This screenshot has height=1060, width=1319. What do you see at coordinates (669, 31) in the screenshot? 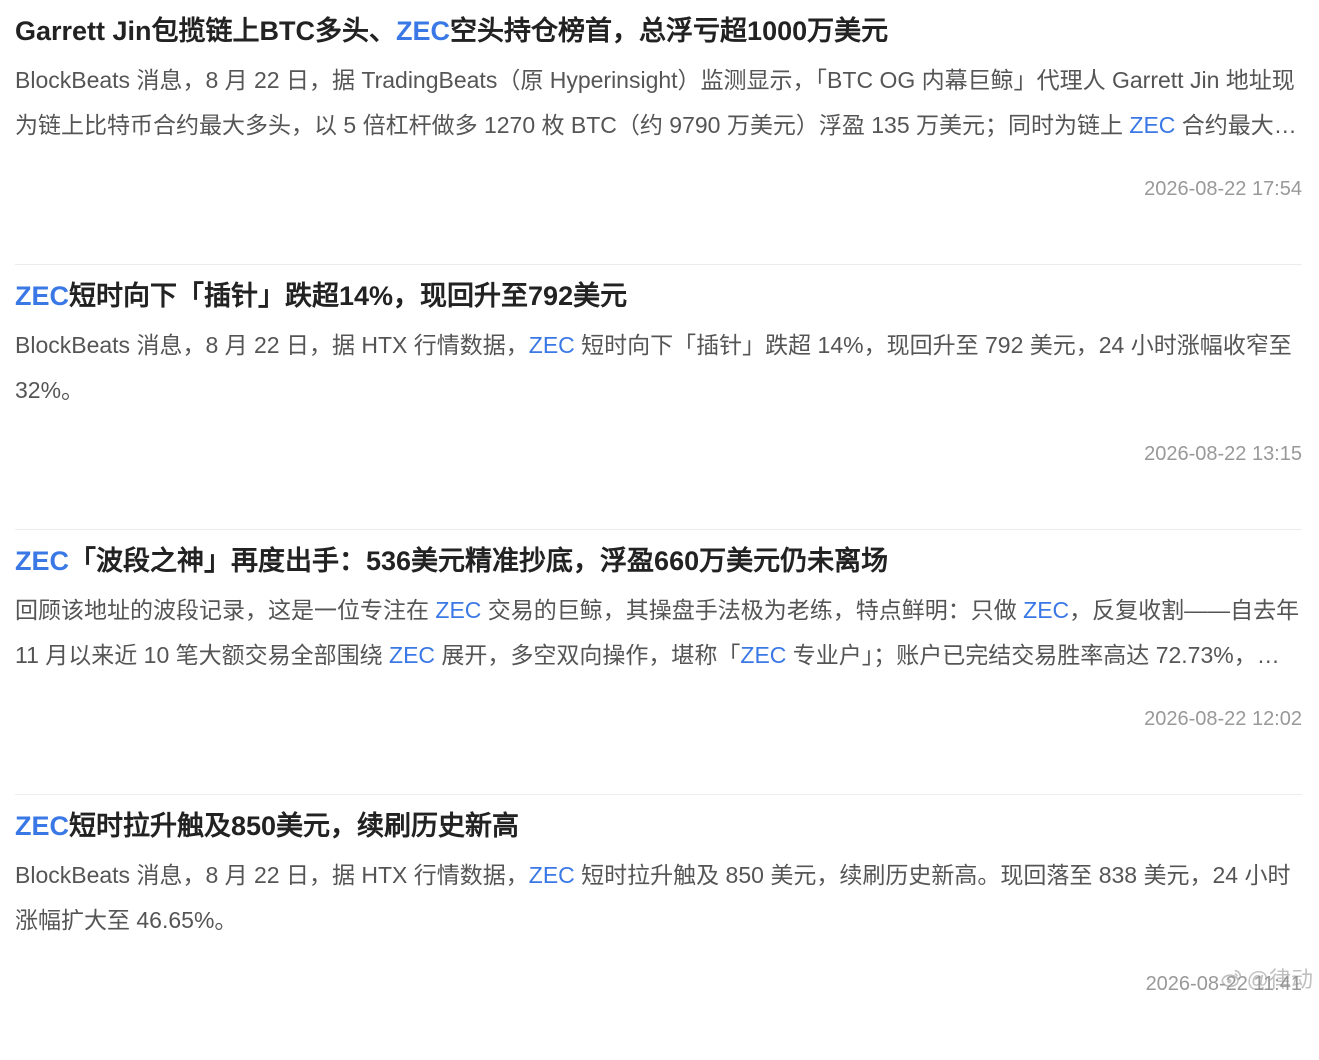
I see `text-segment: 空头持仓榜首，总浮亏超1000万美元` at bounding box center [669, 31].